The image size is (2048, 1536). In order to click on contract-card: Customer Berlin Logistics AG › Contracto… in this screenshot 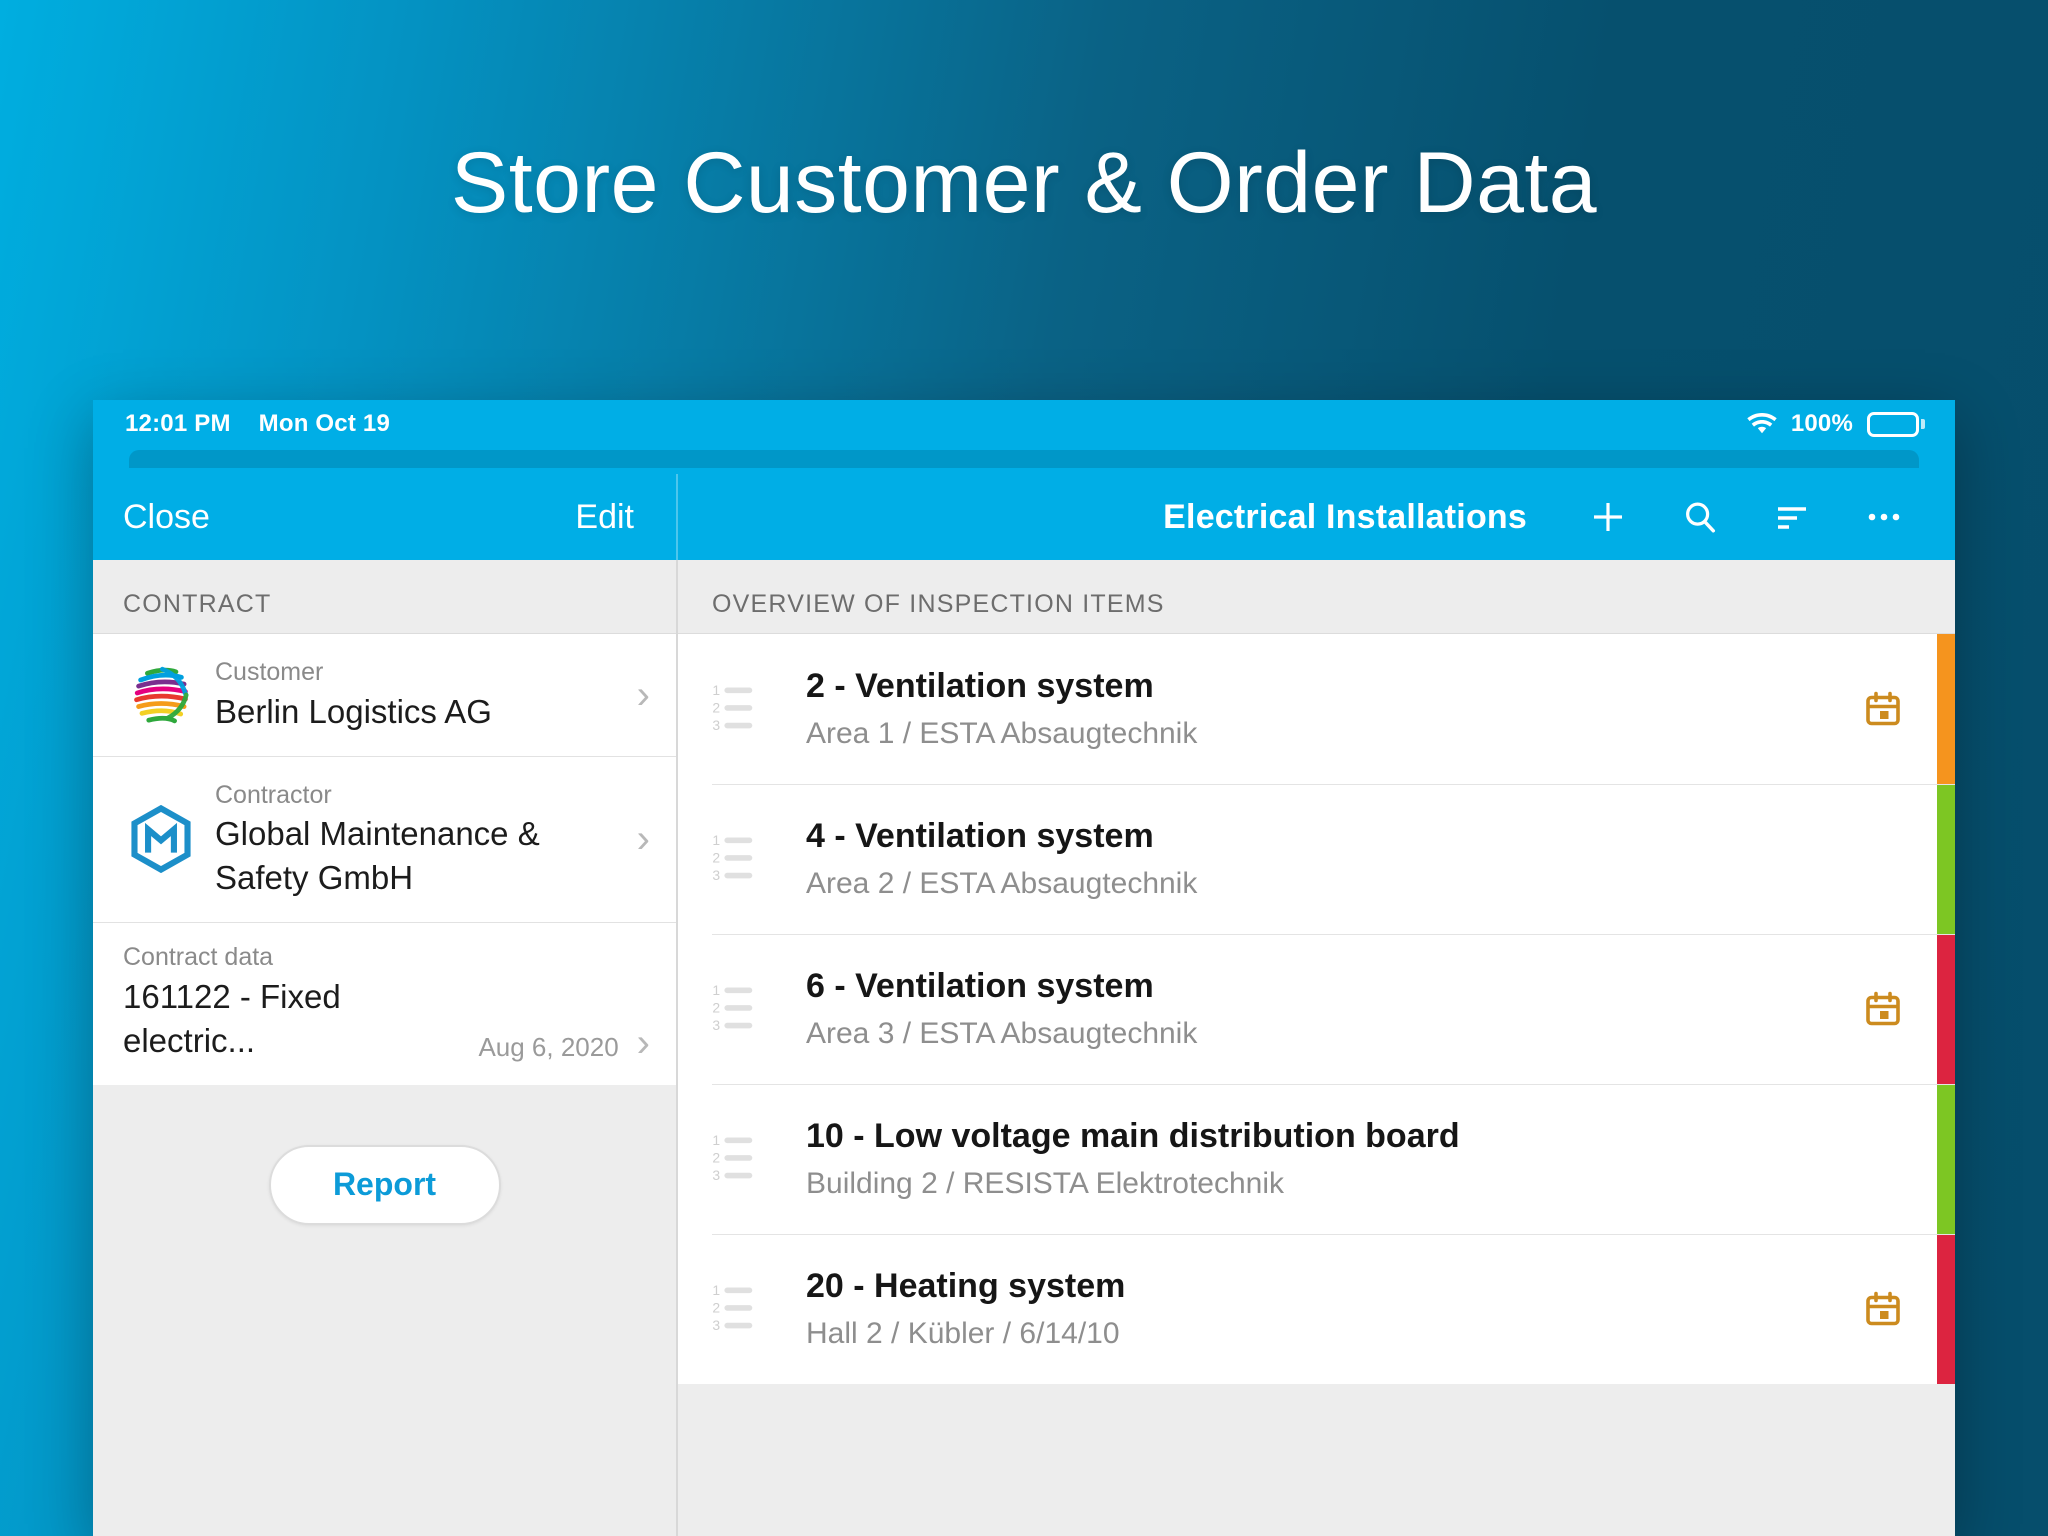, I will do `click(384, 859)`.